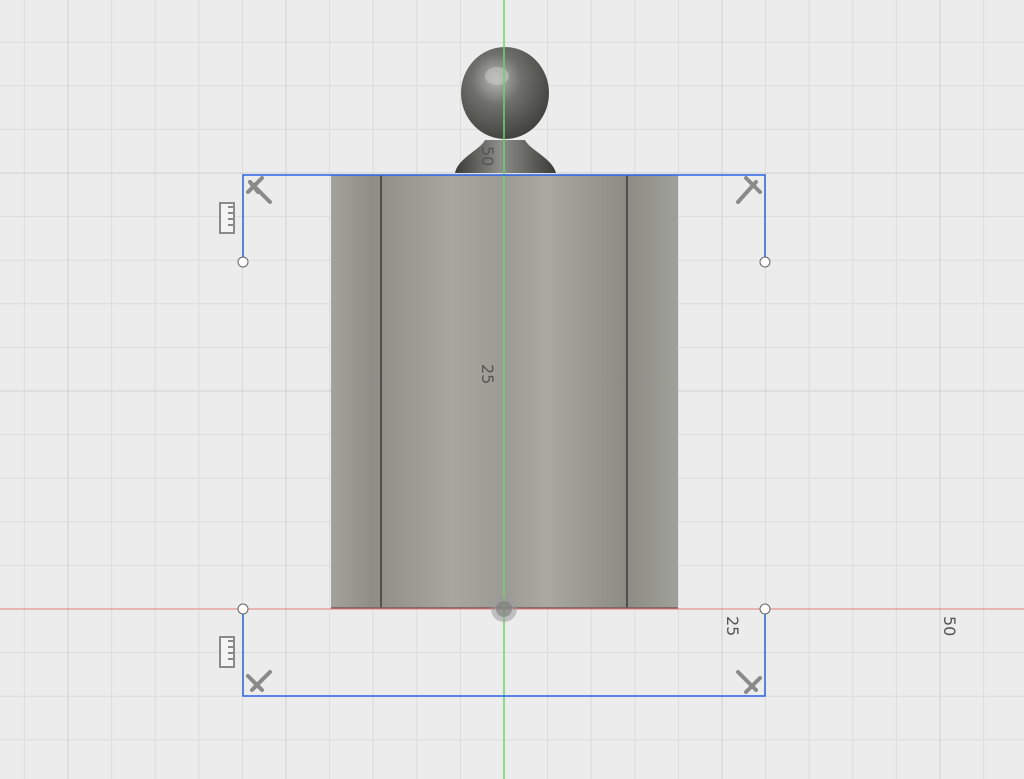 Image resolution: width=1024 pixels, height=779 pixels. I want to click on y-tick-label-50: 50, so click(487, 156).